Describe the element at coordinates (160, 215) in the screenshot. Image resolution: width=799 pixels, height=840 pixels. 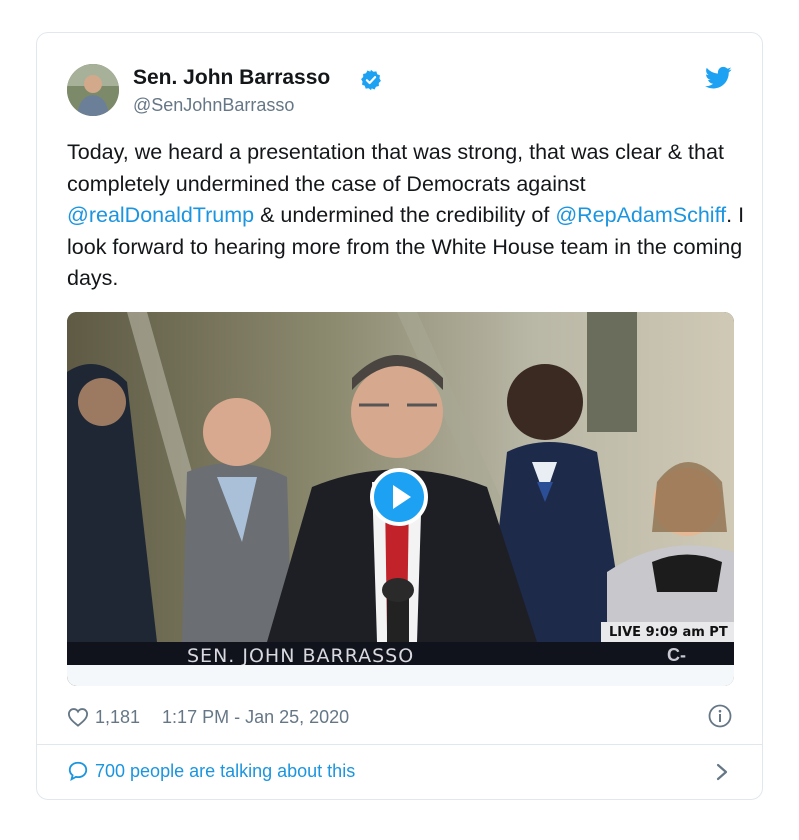
I see `mention-link: @realDonaldTrump` at that location.